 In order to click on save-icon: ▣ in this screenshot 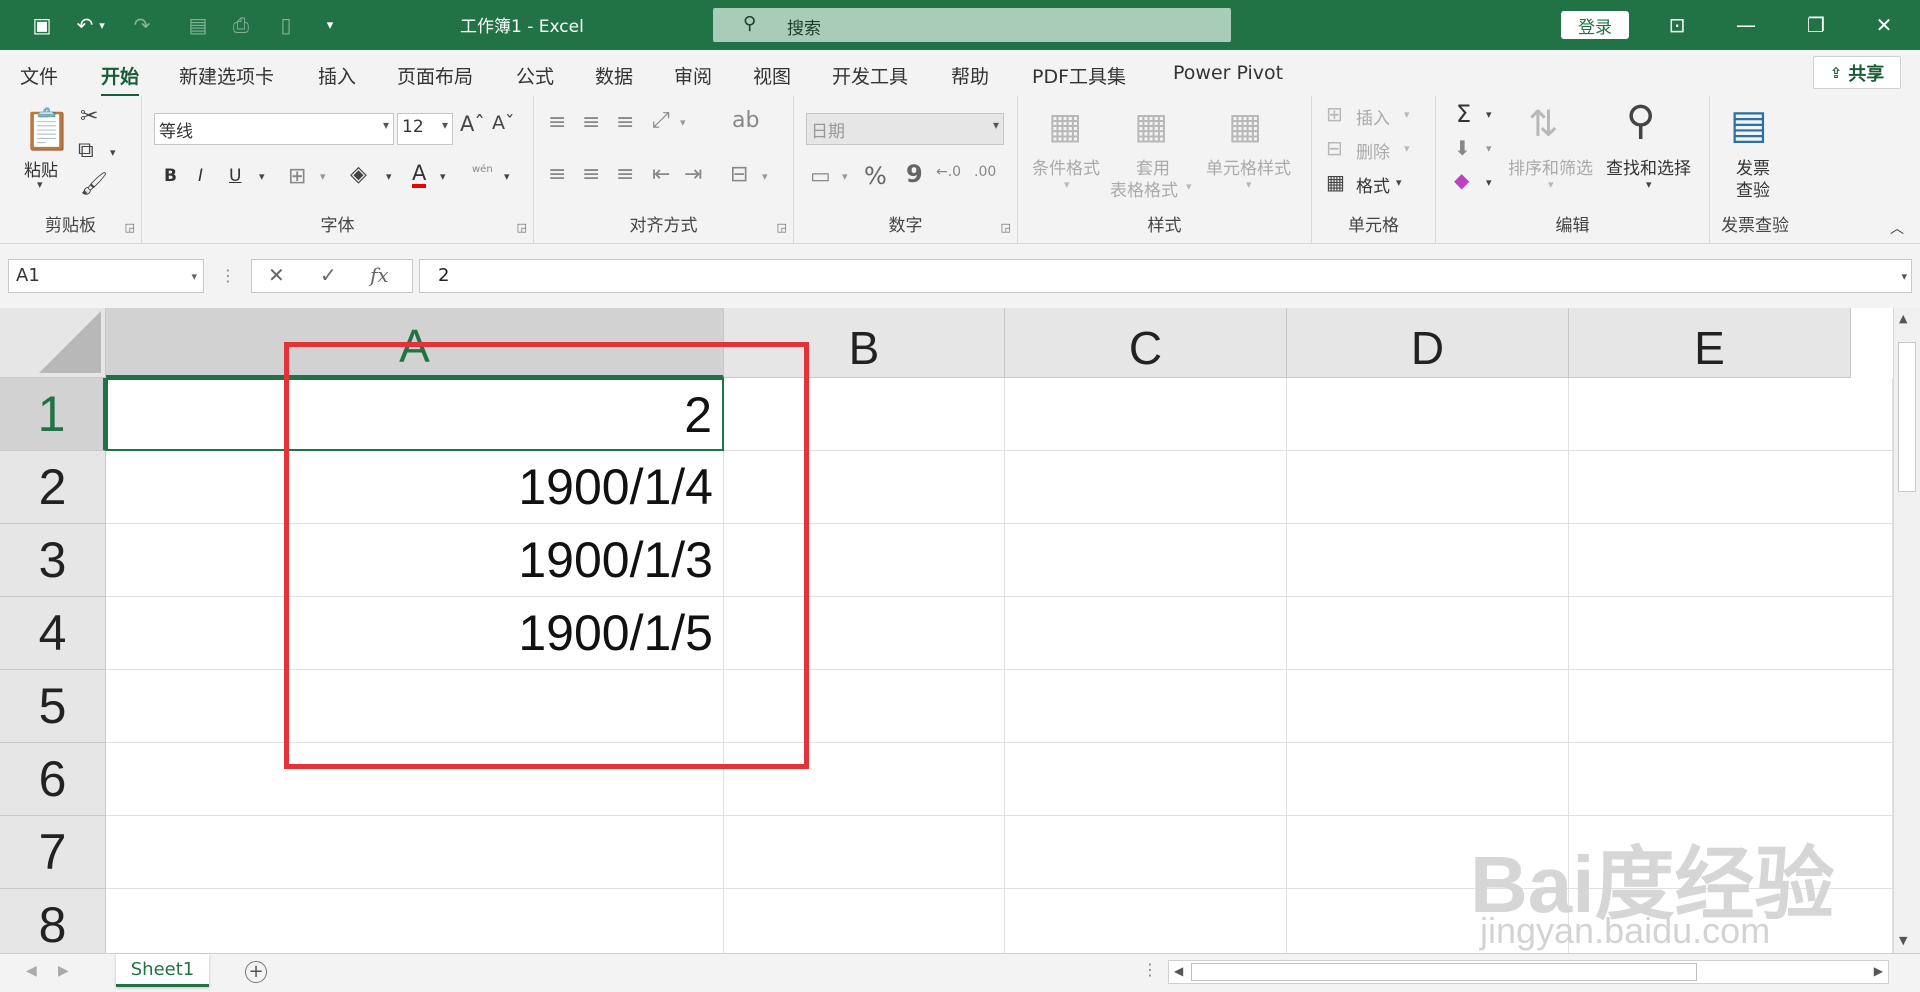, I will do `click(42, 25)`.